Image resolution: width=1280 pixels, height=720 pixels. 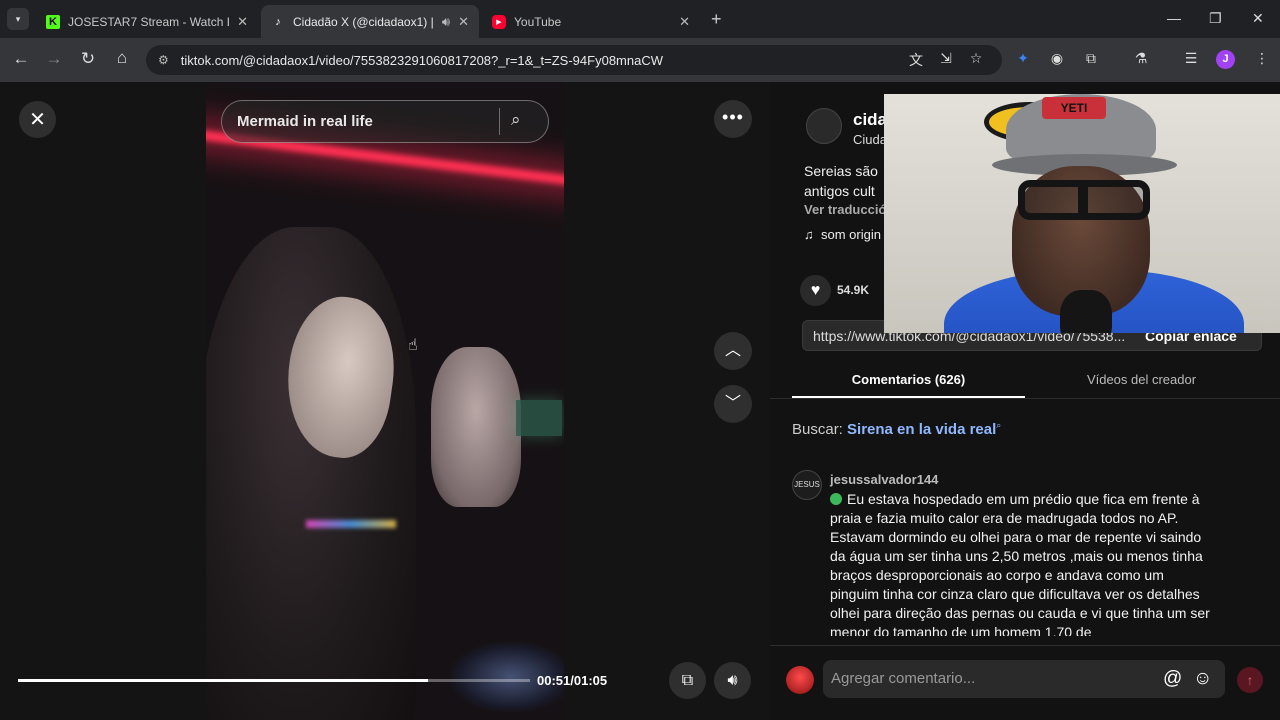 What do you see at coordinates (716, 19) in the screenshot?
I see `new-tab-button: +` at bounding box center [716, 19].